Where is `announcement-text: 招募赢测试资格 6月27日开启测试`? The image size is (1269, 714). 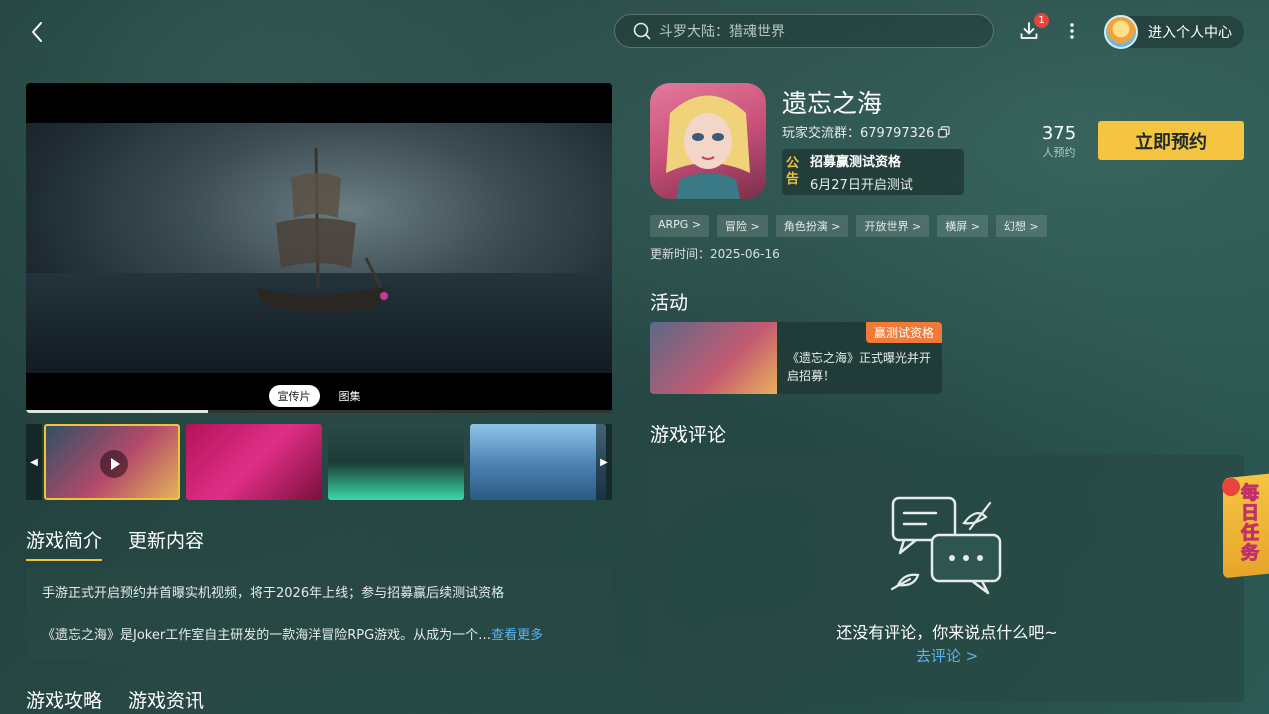 announcement-text: 招募赢测试资格 6月27日开启测试 is located at coordinates (861, 172).